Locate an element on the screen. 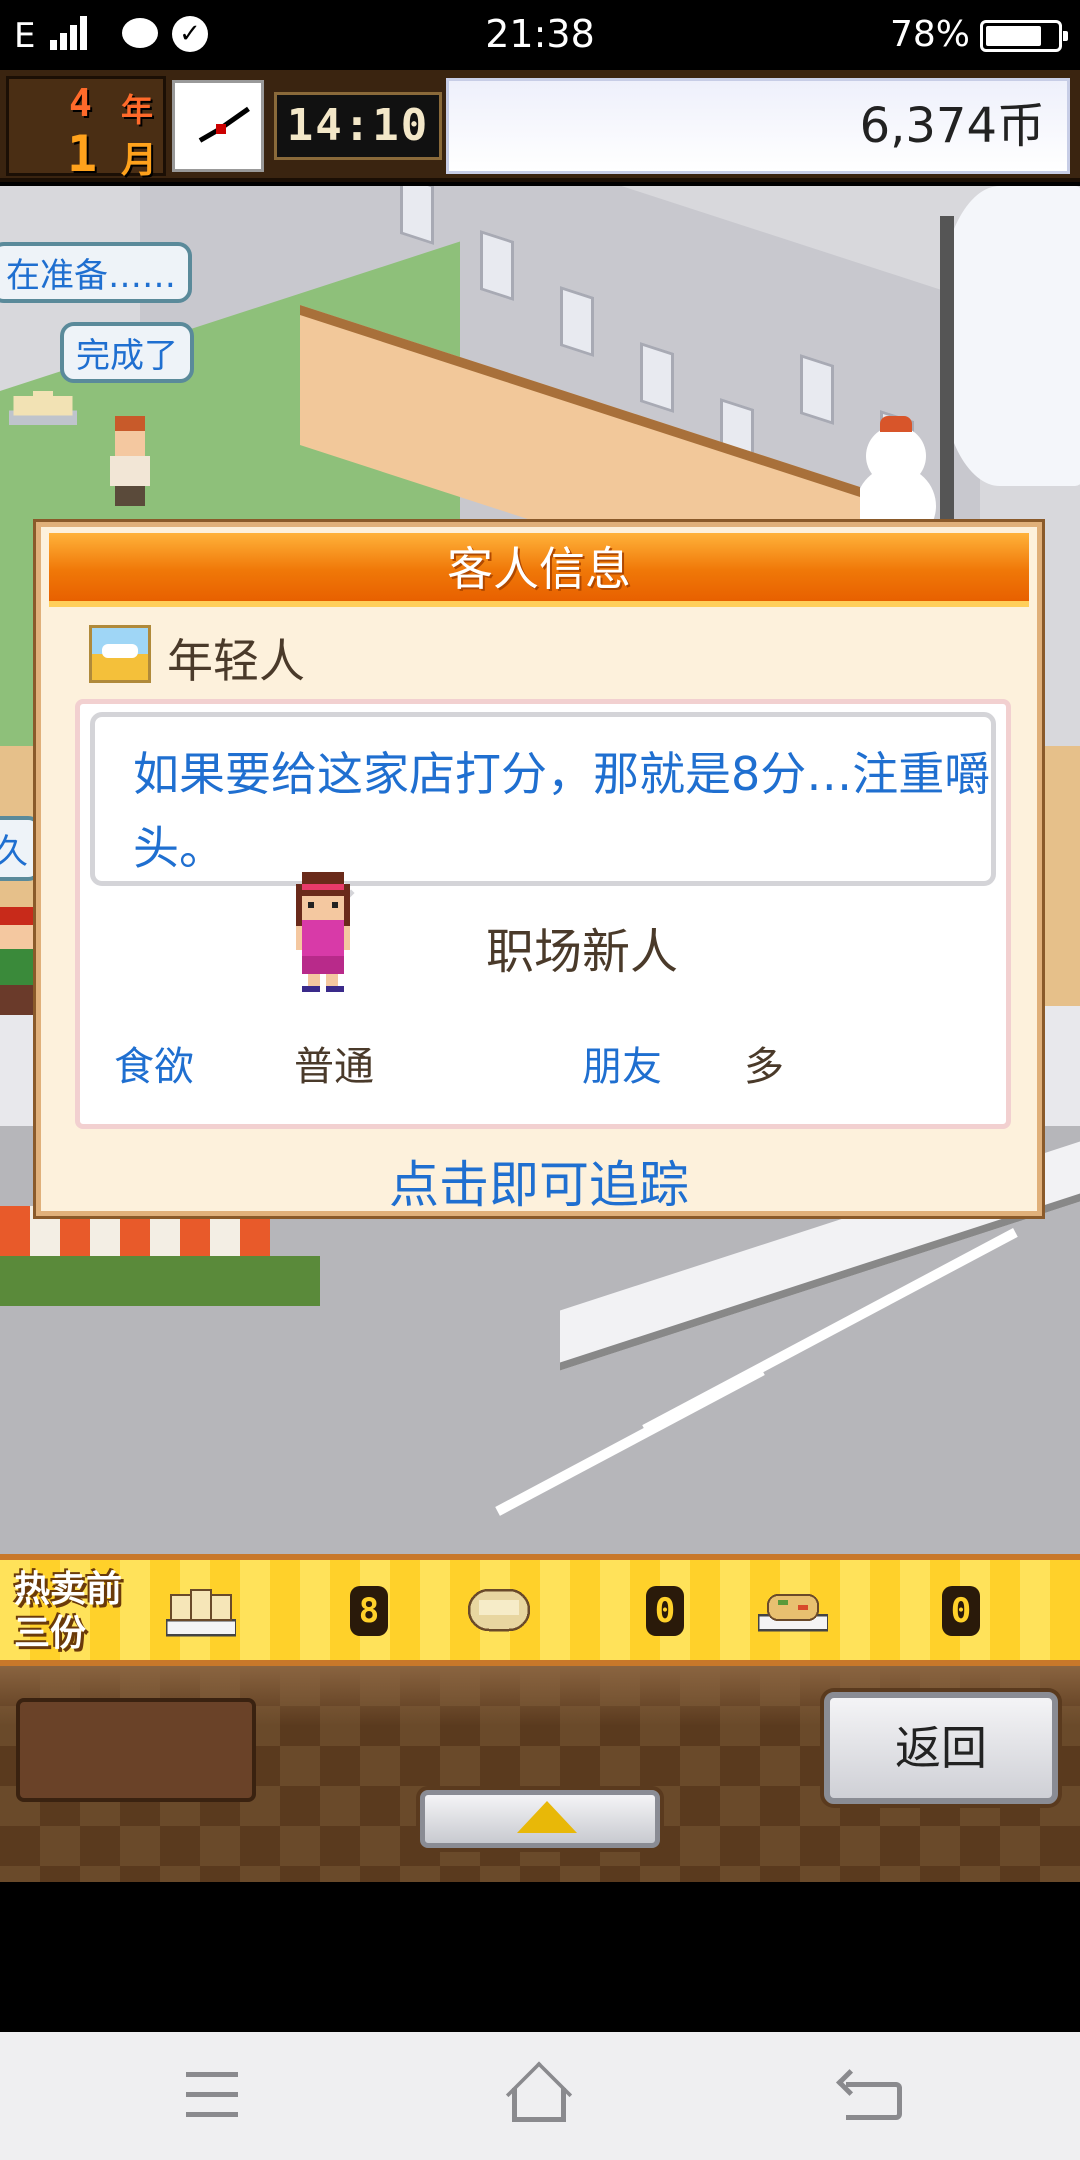 The width and height of the screenshot is (1080, 2160). arrow-up-icon is located at coordinates (547, 1817).